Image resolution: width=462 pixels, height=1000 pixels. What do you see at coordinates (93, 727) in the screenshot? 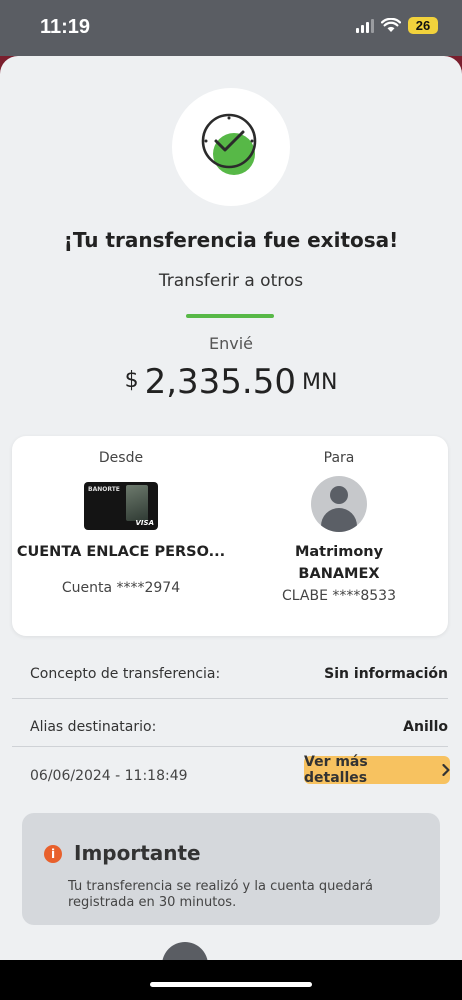
I see `alias-label: Alias destinatario:` at bounding box center [93, 727].